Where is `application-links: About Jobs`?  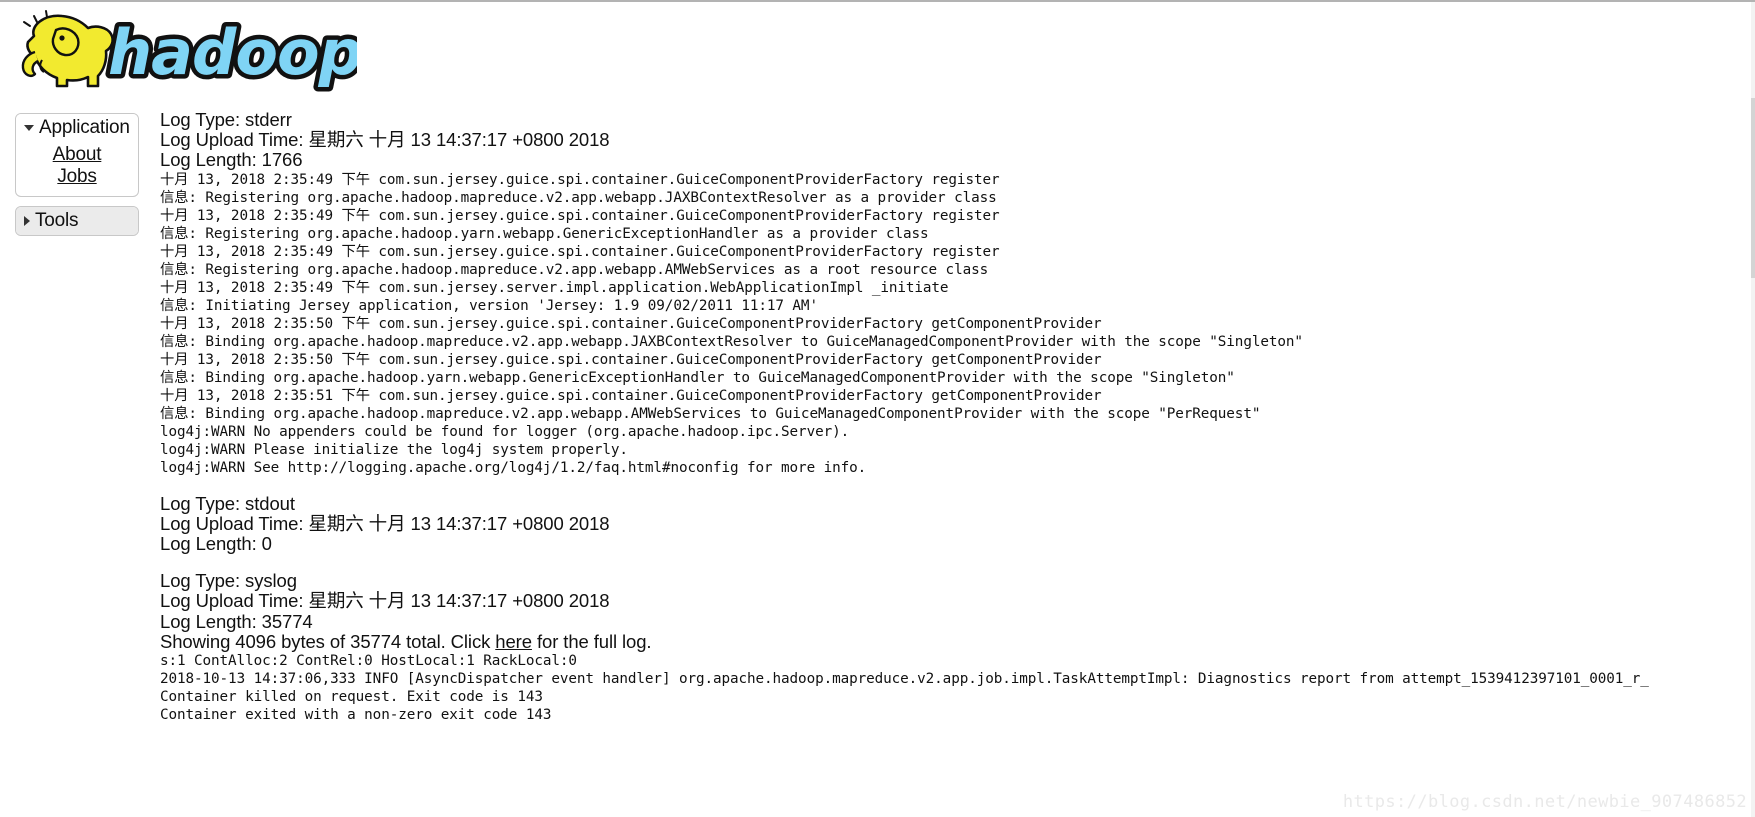
application-links: About Jobs is located at coordinates (77, 169).